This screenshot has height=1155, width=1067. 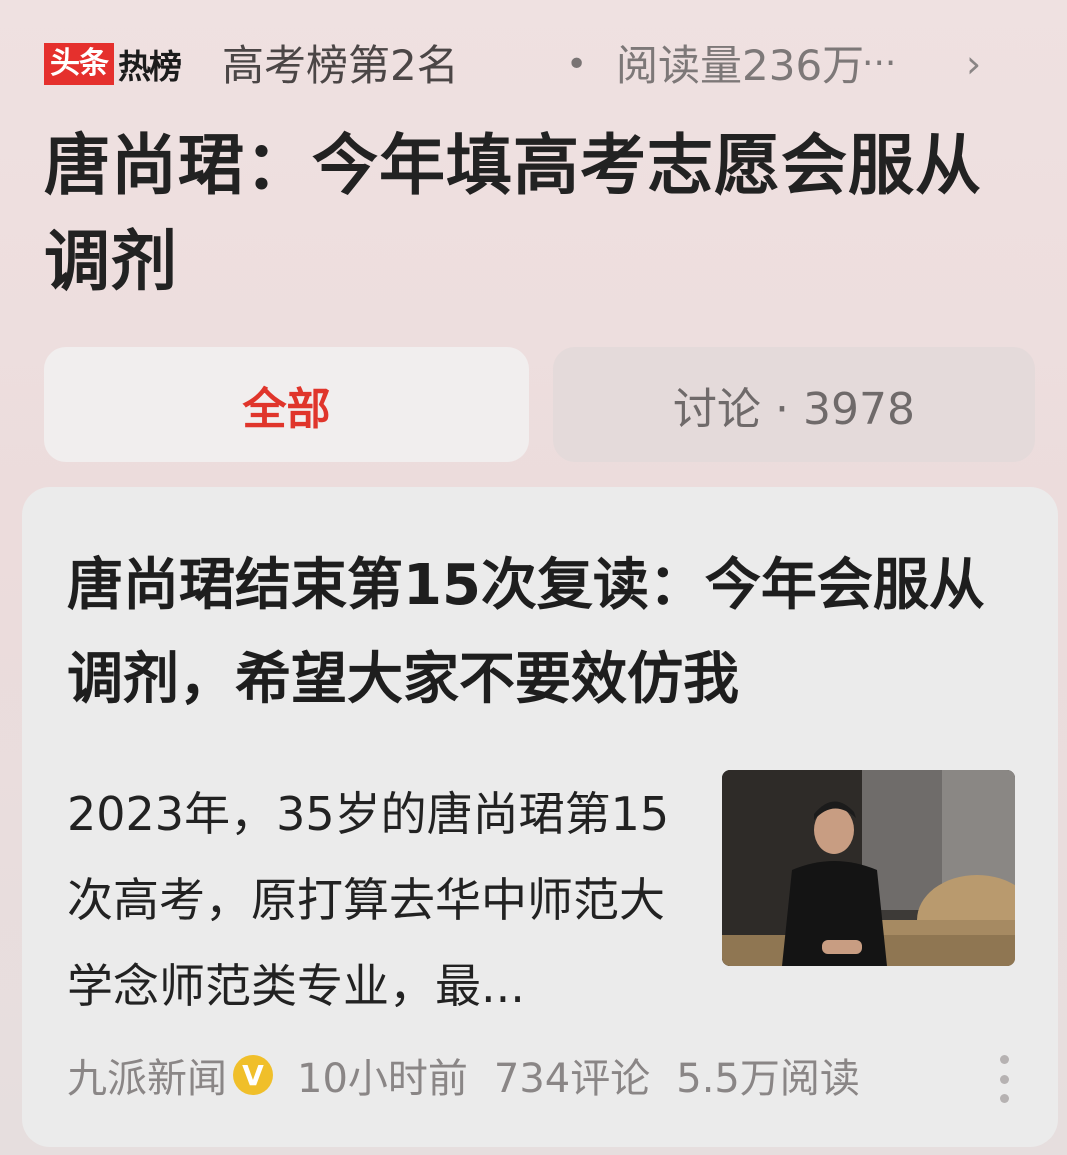 What do you see at coordinates (79, 64) in the screenshot?
I see `logo-box: 头条` at bounding box center [79, 64].